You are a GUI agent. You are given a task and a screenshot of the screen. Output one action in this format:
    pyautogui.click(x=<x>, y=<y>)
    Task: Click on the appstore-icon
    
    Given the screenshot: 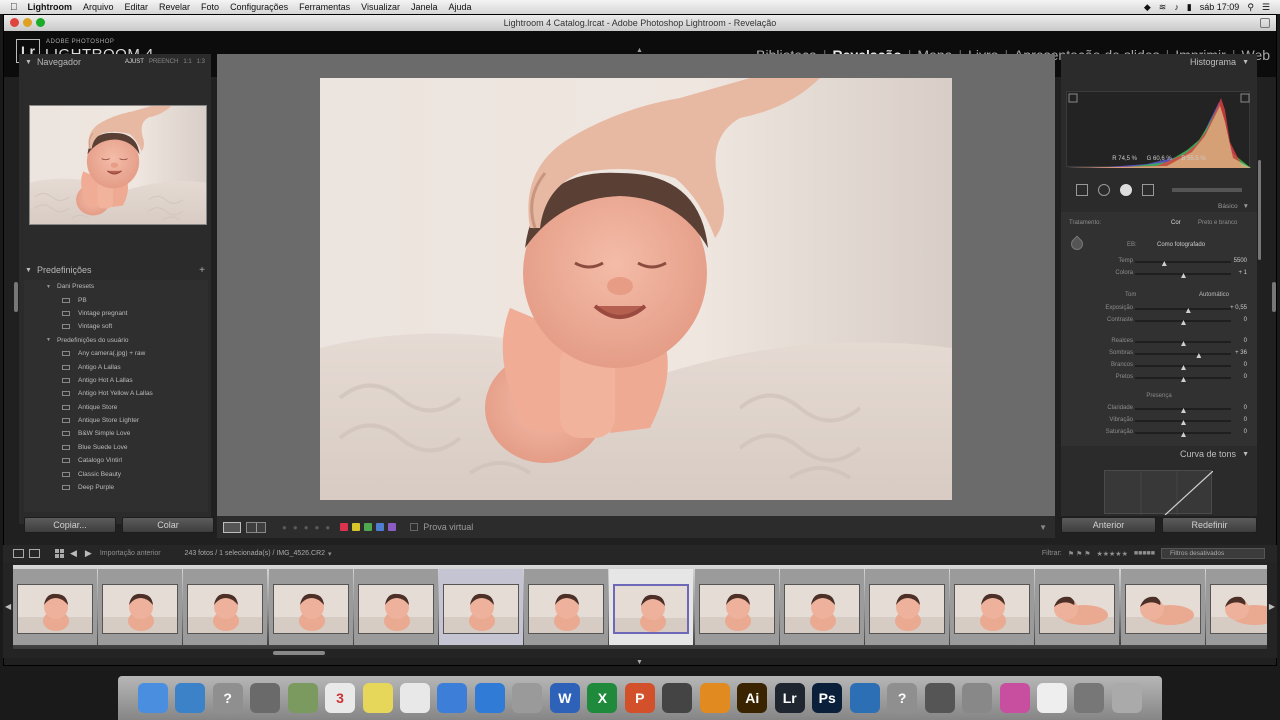 What is the action you would take?
    pyautogui.click(x=489, y=698)
    